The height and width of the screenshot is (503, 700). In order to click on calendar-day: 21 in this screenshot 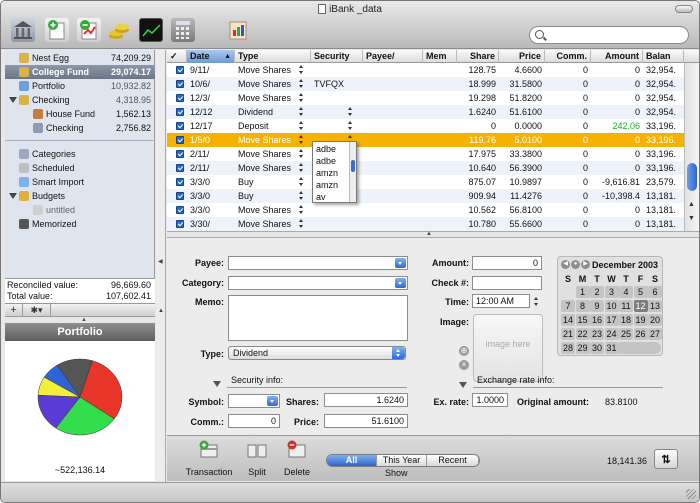, I will do `click(568, 334)`.